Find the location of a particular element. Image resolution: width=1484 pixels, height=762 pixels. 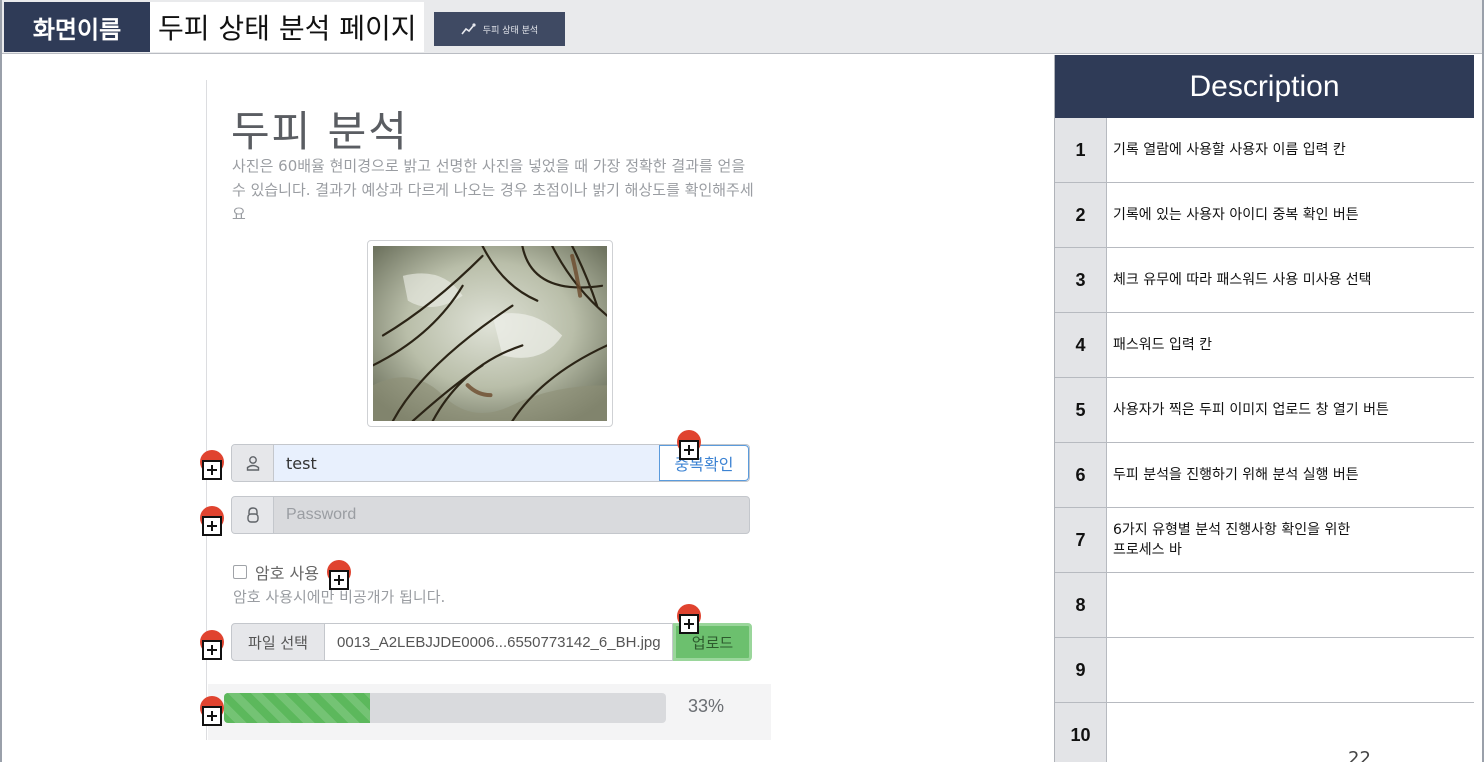

description-row-number: 8 is located at coordinates (1081, 605).